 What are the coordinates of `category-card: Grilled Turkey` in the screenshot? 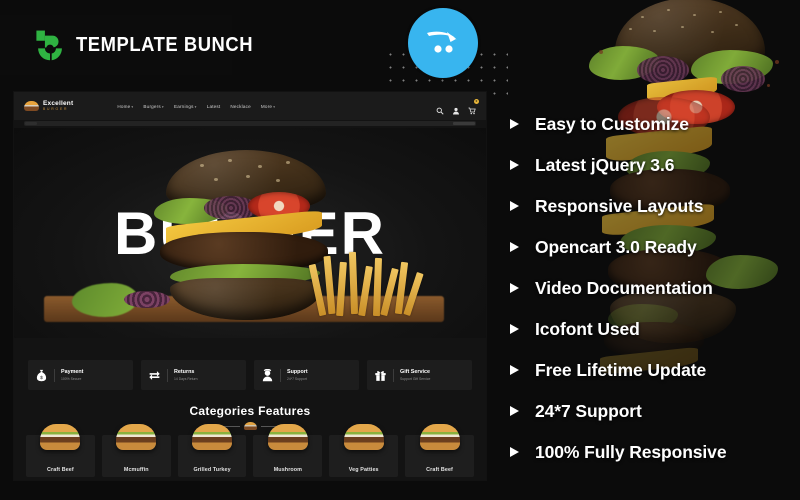 It's located at (212, 450).